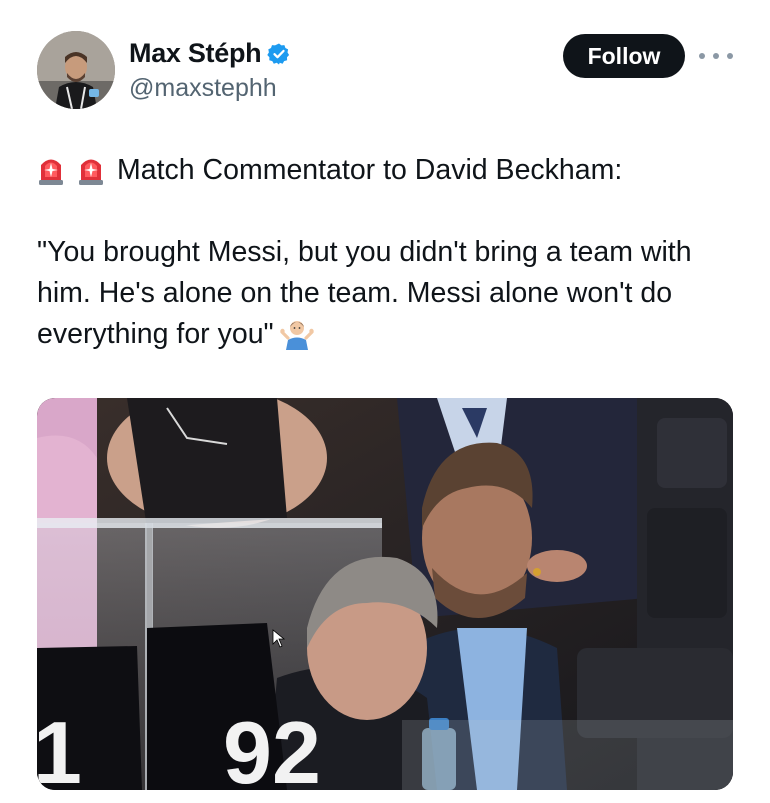 The width and height of the screenshot is (770, 803). What do you see at coordinates (392, 211) in the screenshot?
I see `line-break` at bounding box center [392, 211].